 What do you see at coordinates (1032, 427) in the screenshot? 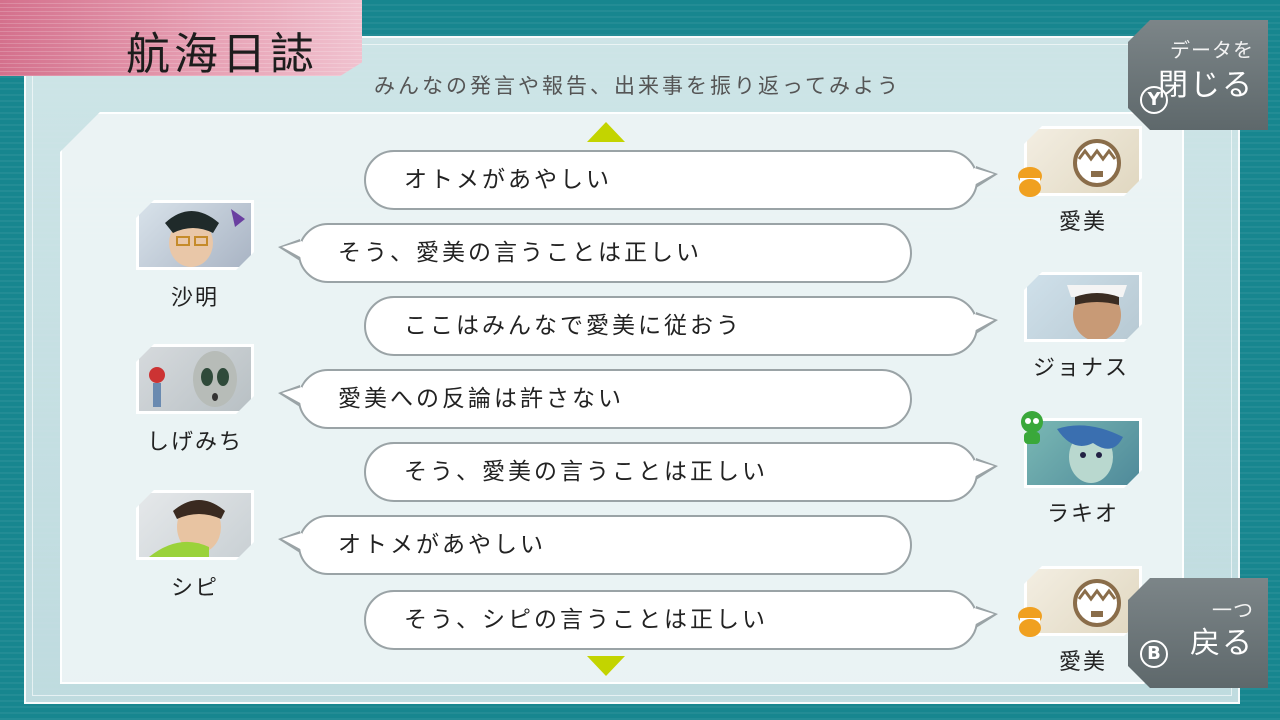
I see `crewmate-green-icon` at bounding box center [1032, 427].